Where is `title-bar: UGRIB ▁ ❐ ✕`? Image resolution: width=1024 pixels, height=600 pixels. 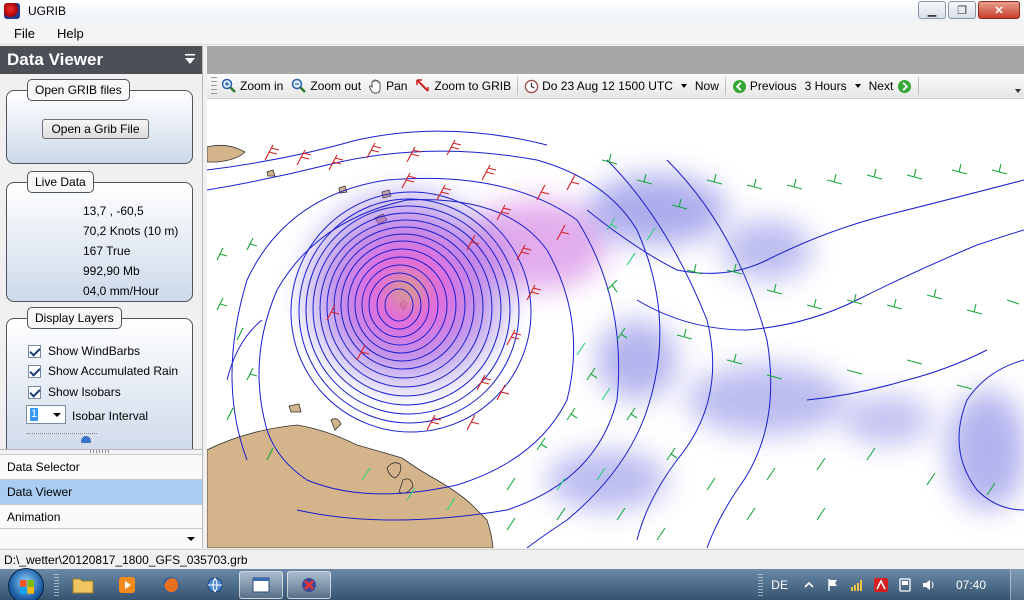
title-bar: UGRIB ▁ ❐ ✕ is located at coordinates (512, 11).